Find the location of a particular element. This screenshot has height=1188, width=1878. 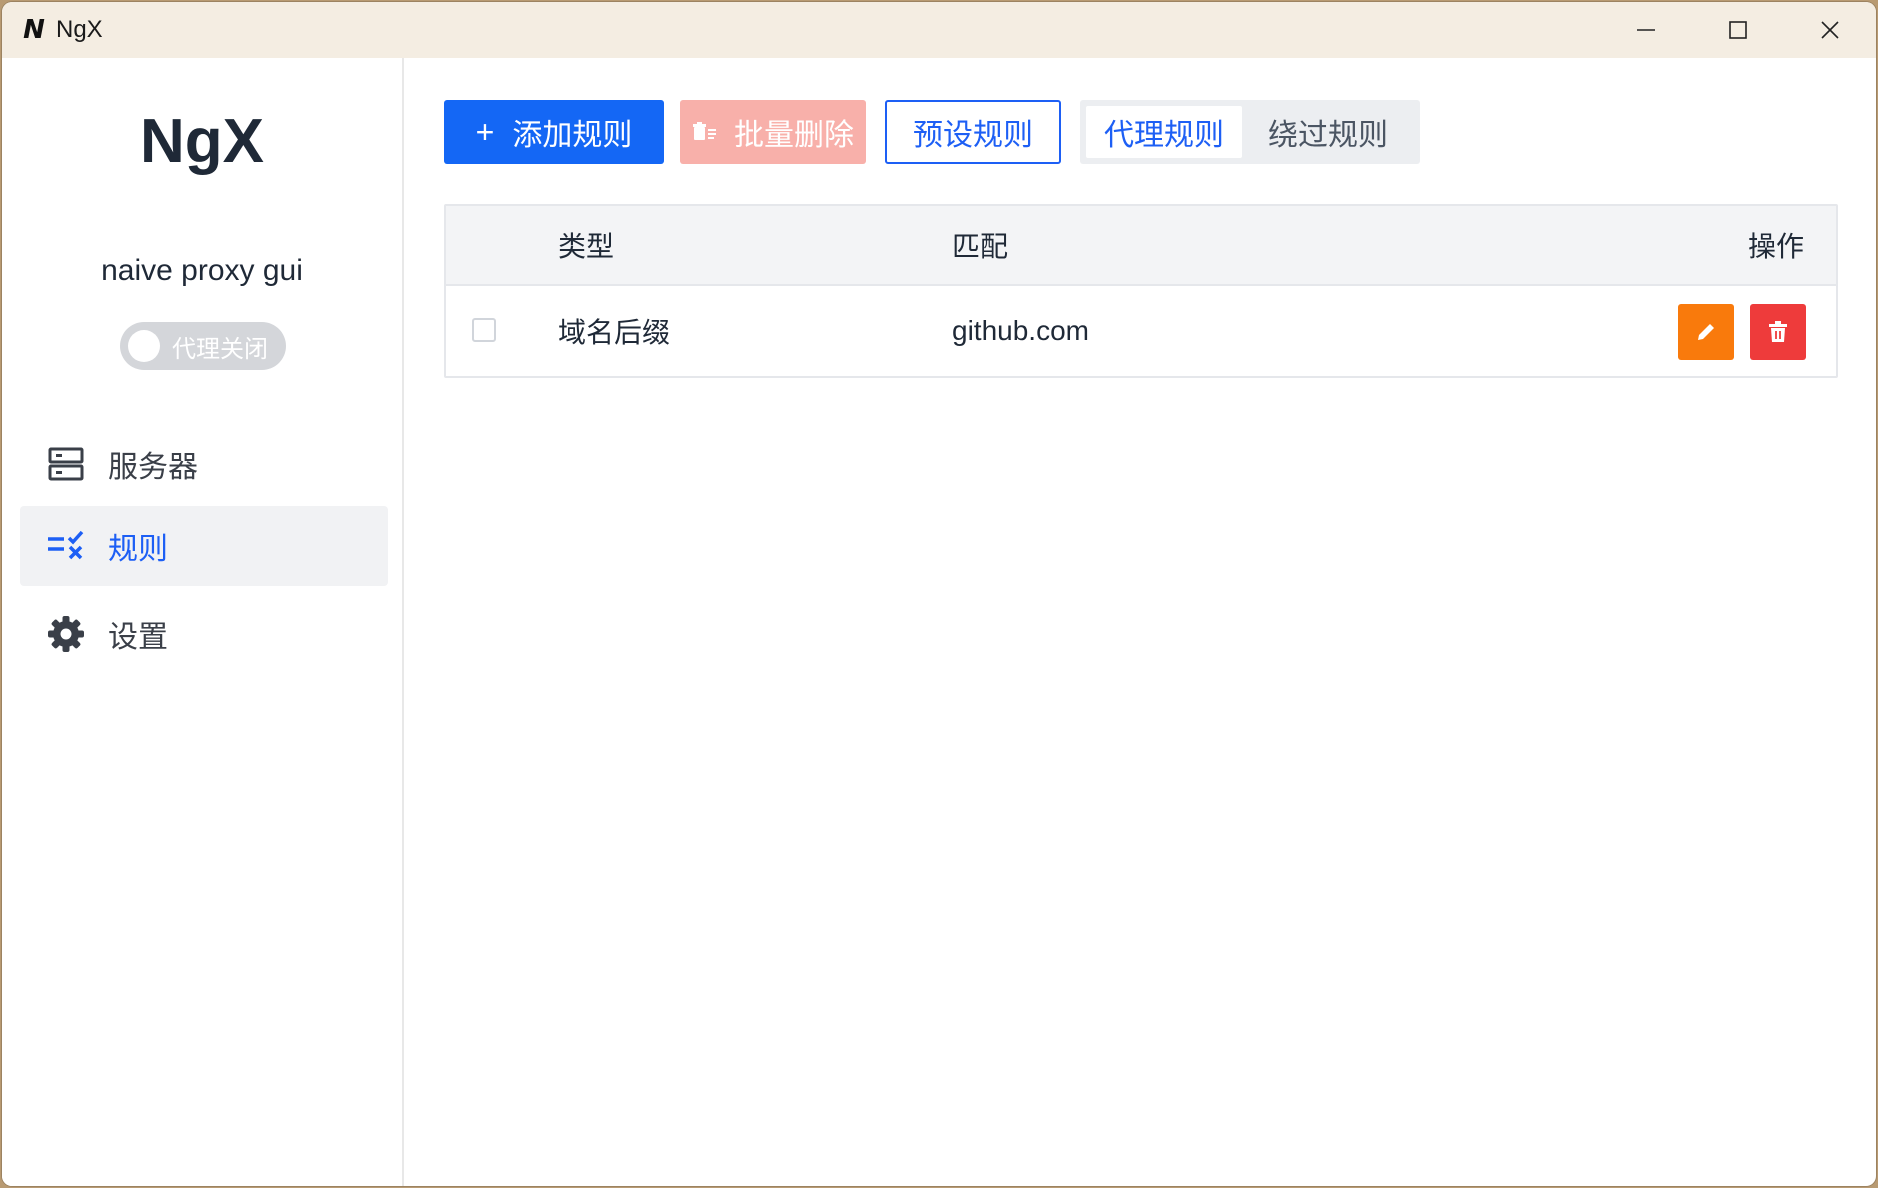

sidebar-item-settings: 设置 is located at coordinates (204, 634).